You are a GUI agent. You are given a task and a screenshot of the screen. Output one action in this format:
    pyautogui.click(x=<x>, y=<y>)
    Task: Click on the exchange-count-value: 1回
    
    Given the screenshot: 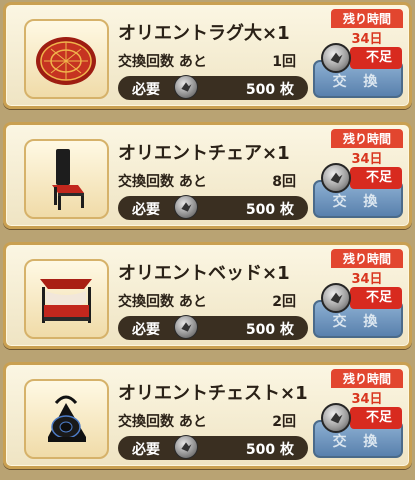 What is the action you would take?
    pyautogui.click(x=284, y=62)
    